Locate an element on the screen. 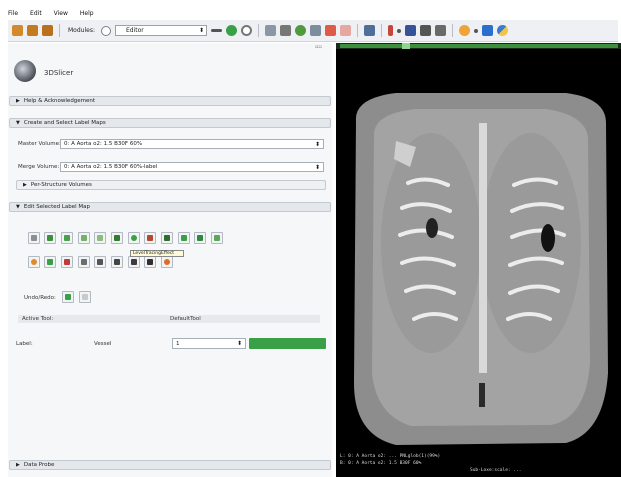 This screenshot has width=621, height=477. save-island-button is located at coordinates (184, 238).